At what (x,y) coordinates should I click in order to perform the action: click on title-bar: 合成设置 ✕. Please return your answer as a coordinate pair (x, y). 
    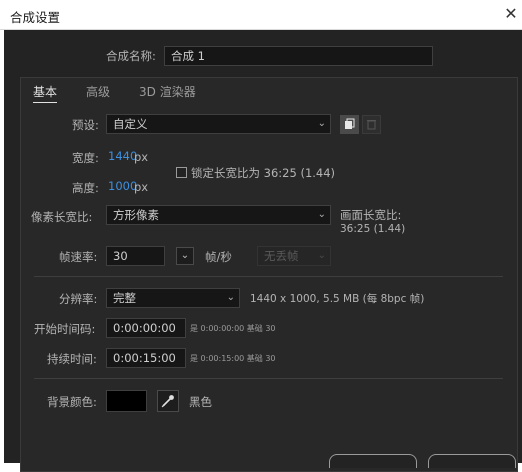
    Looking at the image, I should click on (261, 15).